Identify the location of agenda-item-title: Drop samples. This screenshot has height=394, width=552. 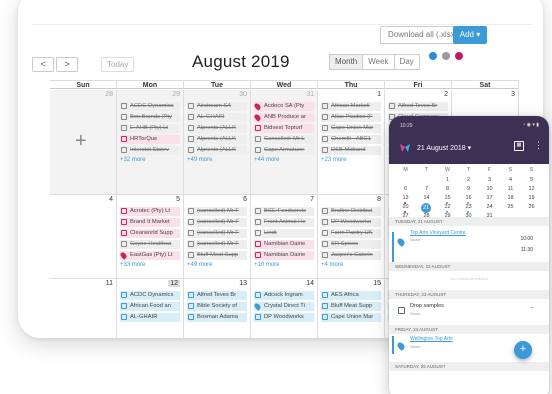
(427, 306).